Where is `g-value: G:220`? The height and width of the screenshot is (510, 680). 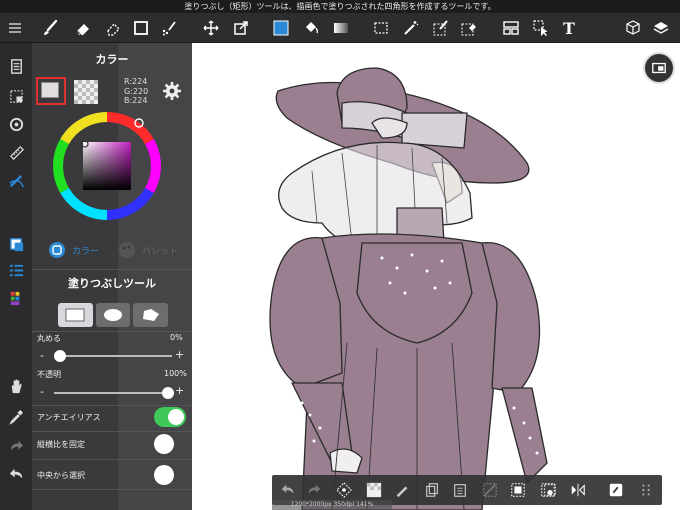
g-value: G:220 is located at coordinates (136, 91).